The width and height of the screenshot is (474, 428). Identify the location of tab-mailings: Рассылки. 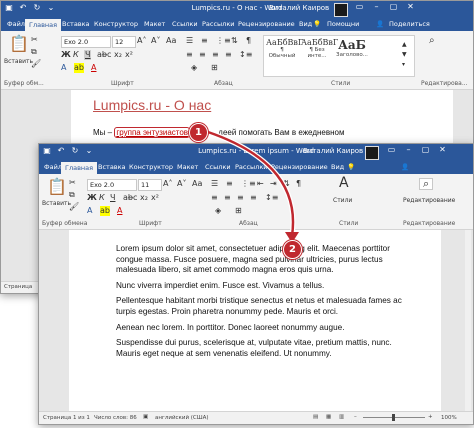
(218, 24).